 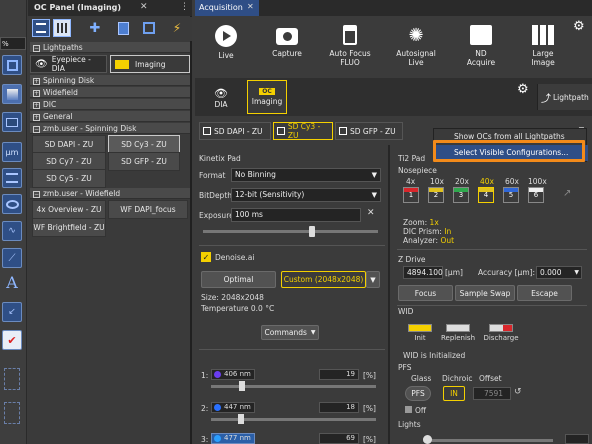 What do you see at coordinates (303, 131) in the screenshot?
I see `config-tab-cy3: SD Cy3 - ZU` at bounding box center [303, 131].